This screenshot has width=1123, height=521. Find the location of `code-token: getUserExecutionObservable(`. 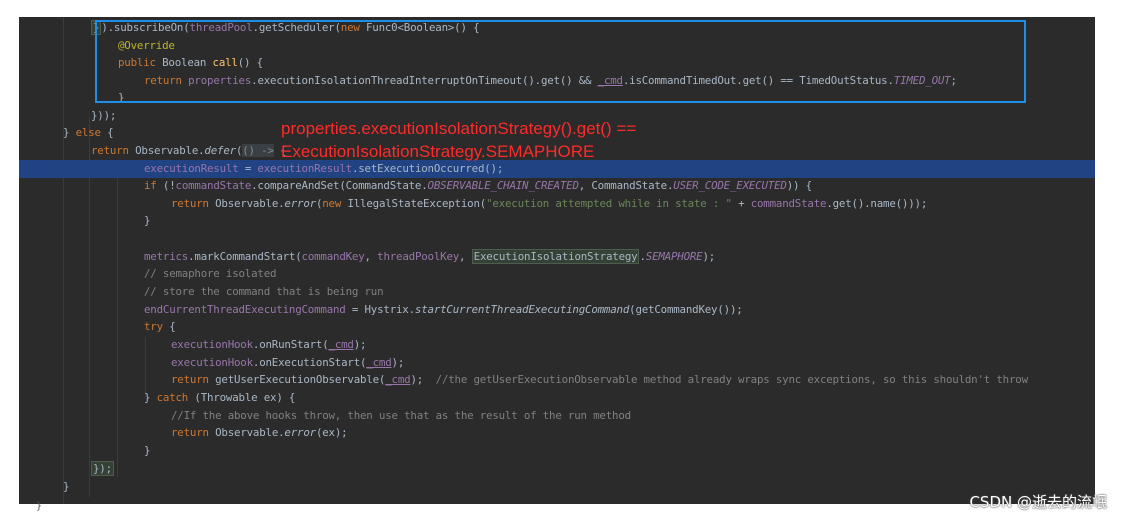

code-token: getUserExecutionObservable( is located at coordinates (297, 379).